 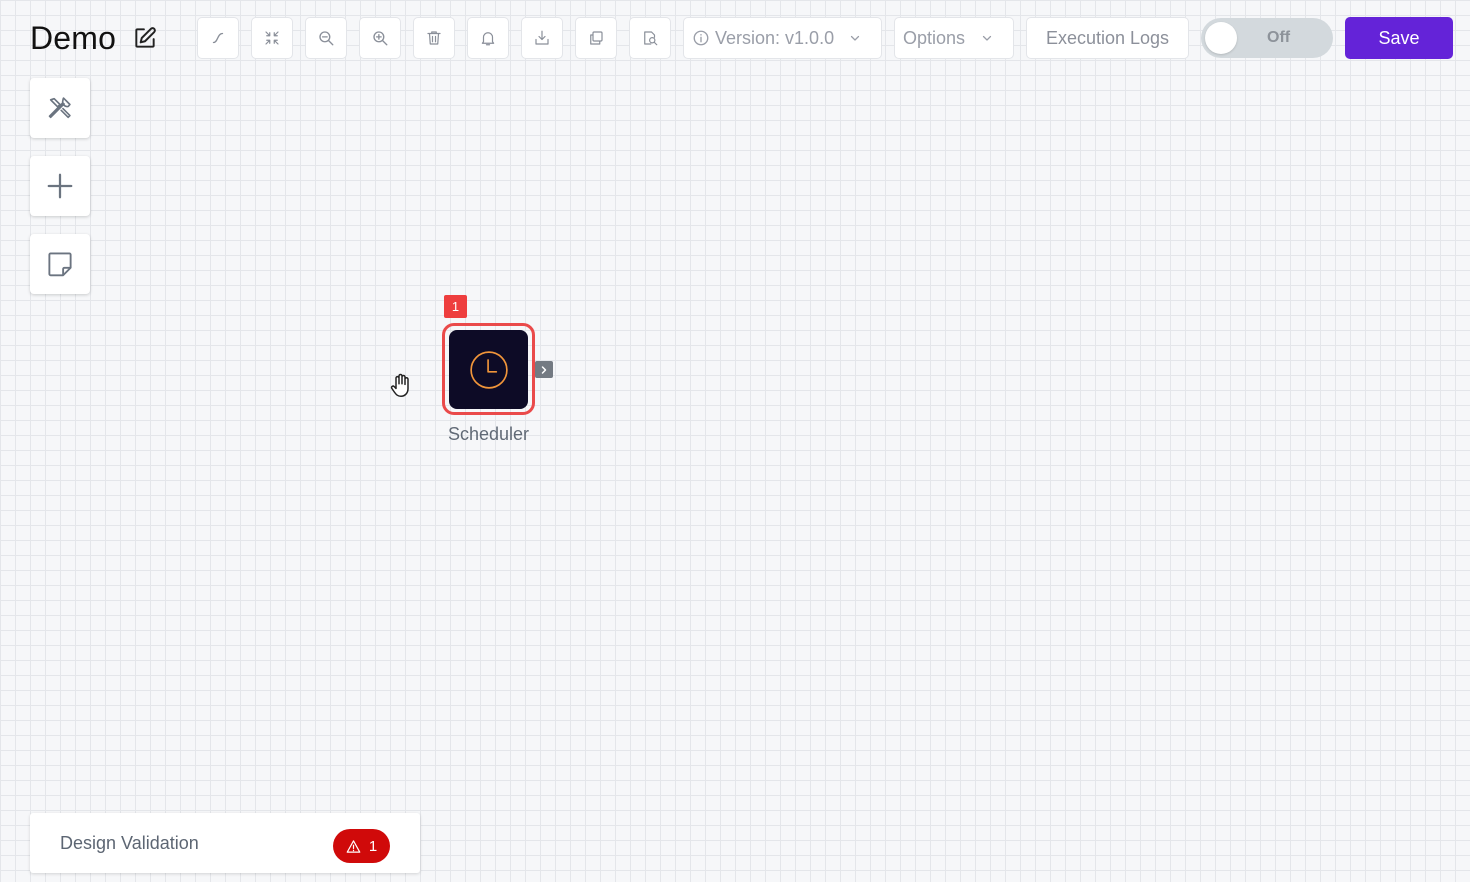 What do you see at coordinates (225, 843) in the screenshot?
I see `design-validation-panel: Design Validation 1` at bounding box center [225, 843].